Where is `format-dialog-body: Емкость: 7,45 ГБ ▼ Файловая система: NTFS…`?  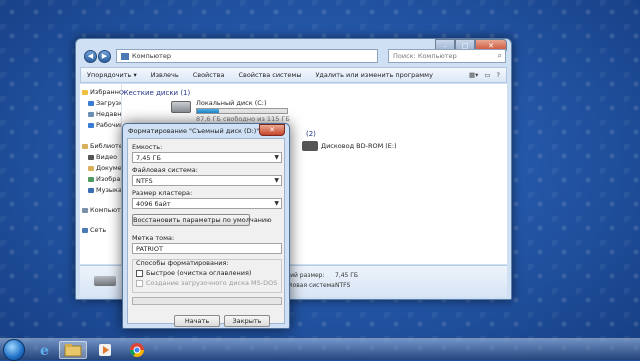
format-dialog-body: Емкость: 7,45 ГБ ▼ Файловая система: NTFS… is located at coordinates (206, 232).